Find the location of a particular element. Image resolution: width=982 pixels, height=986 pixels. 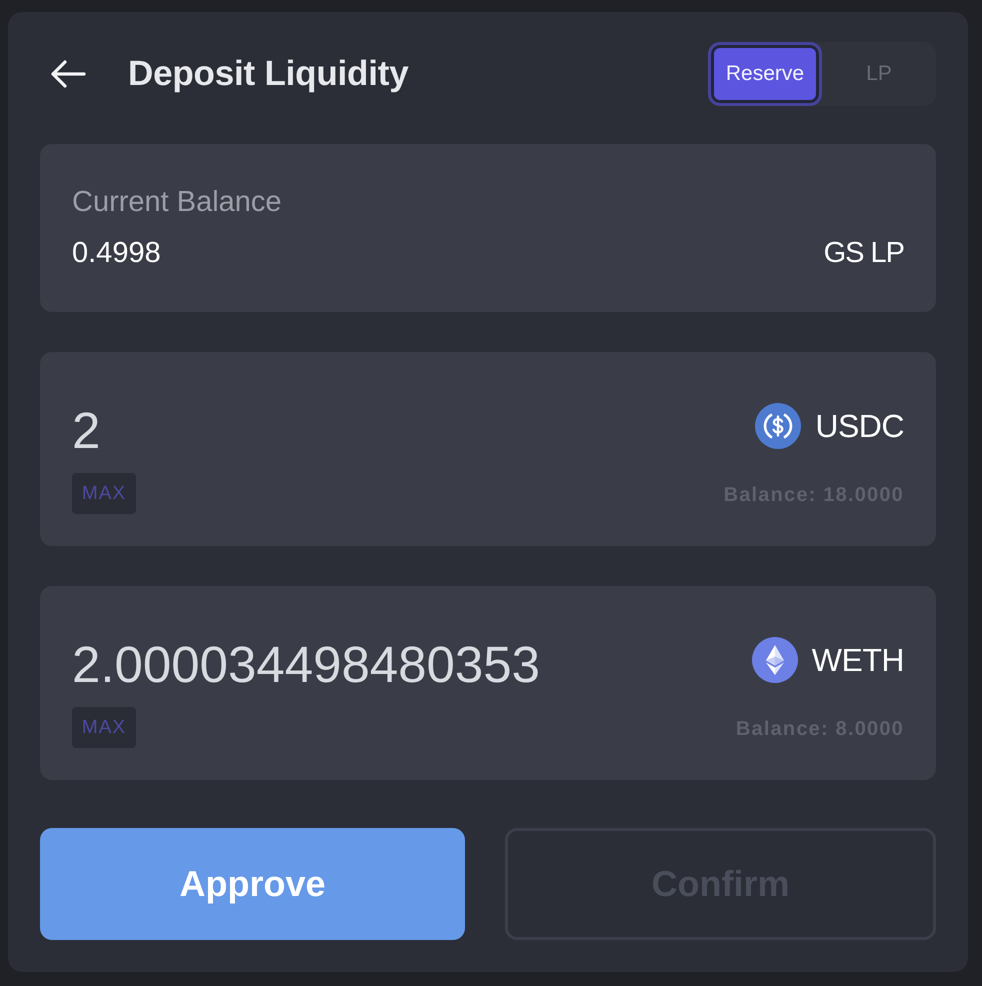

mode-tab: LP is located at coordinates (879, 74).